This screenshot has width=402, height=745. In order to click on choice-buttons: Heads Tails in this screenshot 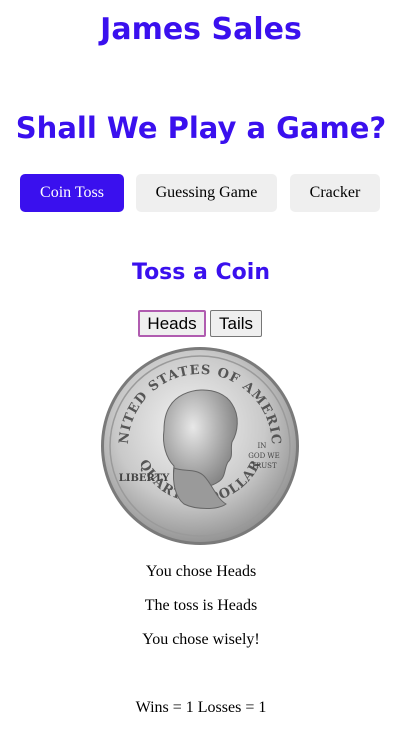, I will do `click(201, 323)`.